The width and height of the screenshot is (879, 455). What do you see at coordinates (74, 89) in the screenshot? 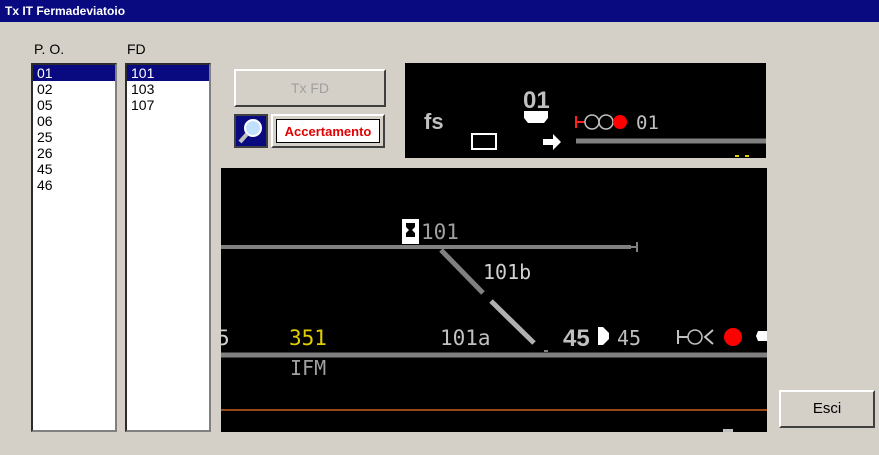
I see `po-list-item: 02` at bounding box center [74, 89].